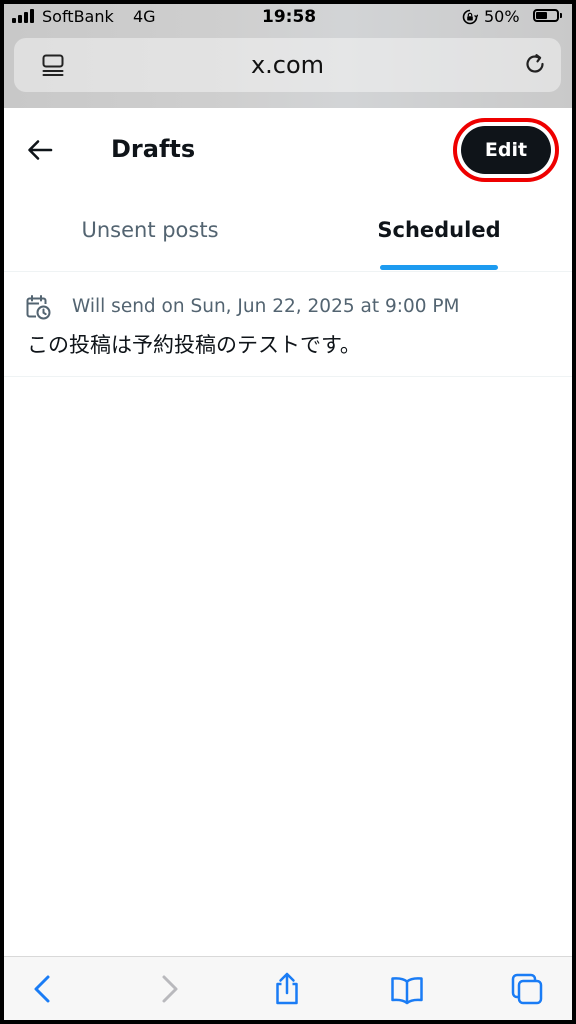 This screenshot has height=1024, width=576. I want to click on network-type: 4G, so click(144, 16).